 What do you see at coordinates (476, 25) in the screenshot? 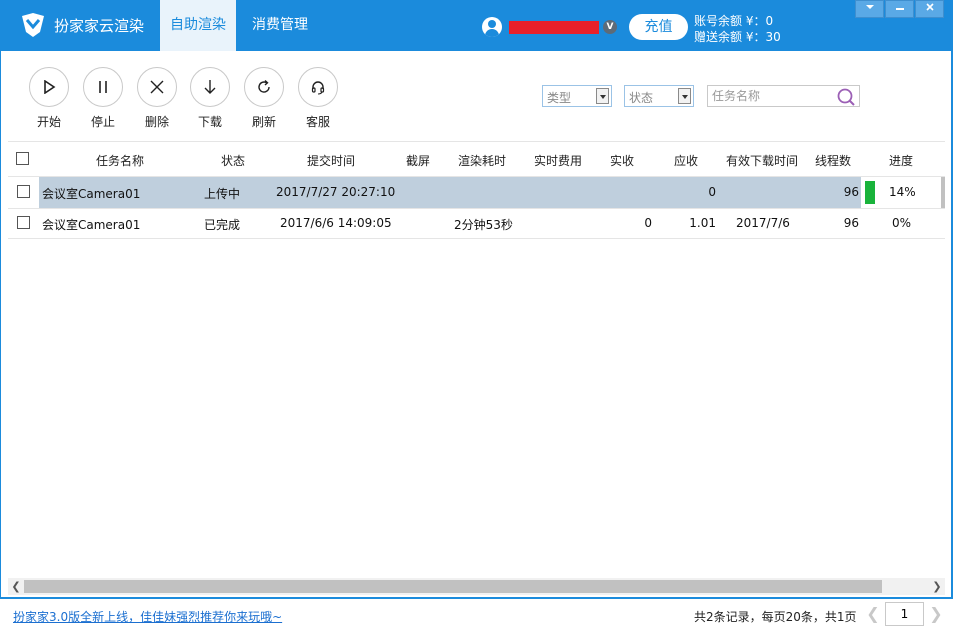
I see `title-bar: 扮家家云渲染 自助渲染 消费管理 V 充值 账号余额 ¥：0 赠送余额 ¥：30` at bounding box center [476, 25].